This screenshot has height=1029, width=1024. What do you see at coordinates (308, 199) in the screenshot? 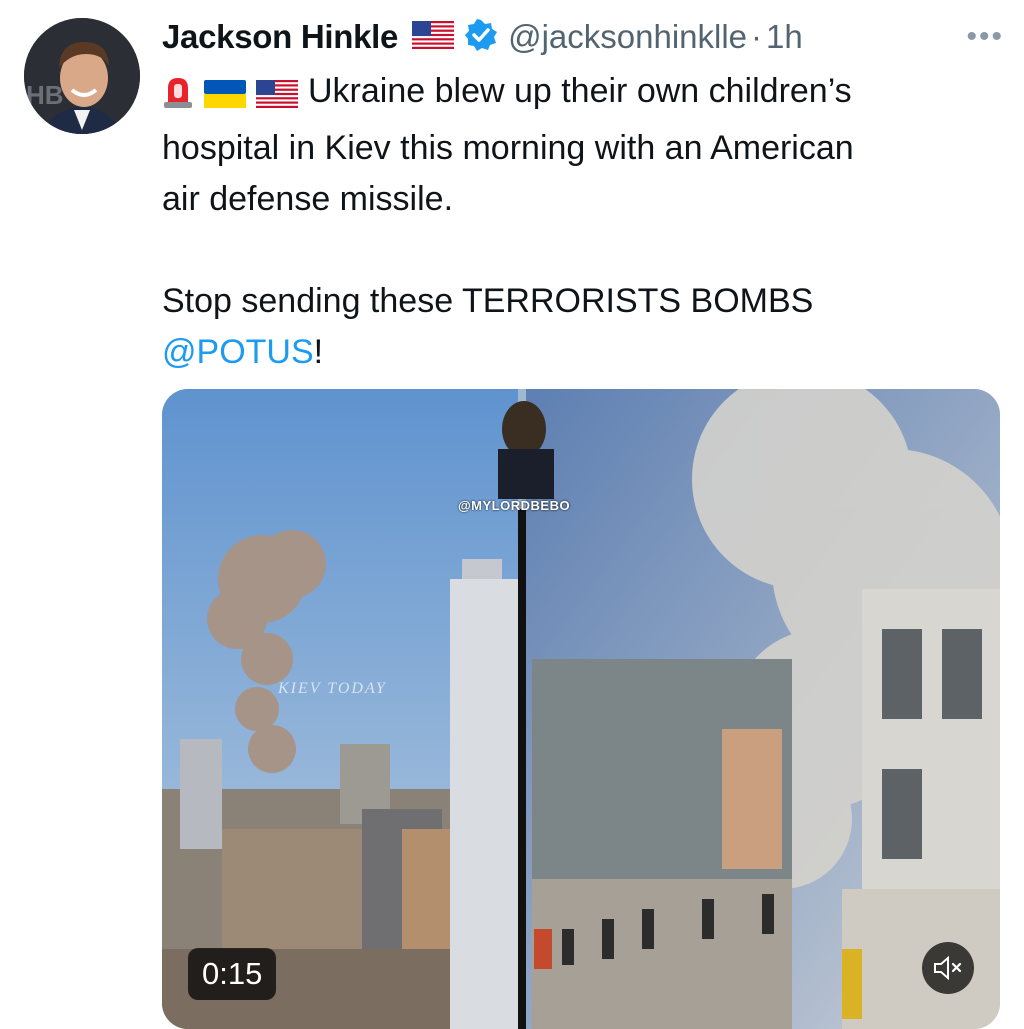
I see `tweet-text-line-3: air defense missile.` at bounding box center [308, 199].